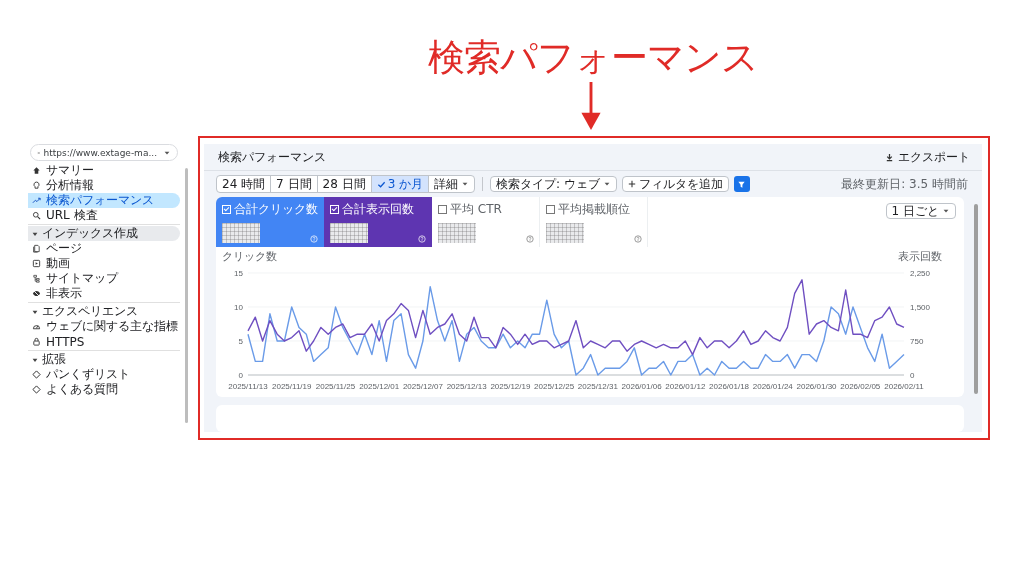 This screenshot has width=1024, height=576. What do you see at coordinates (240, 341) in the screenshot?
I see `axis-tick-label: 5` at bounding box center [240, 341].